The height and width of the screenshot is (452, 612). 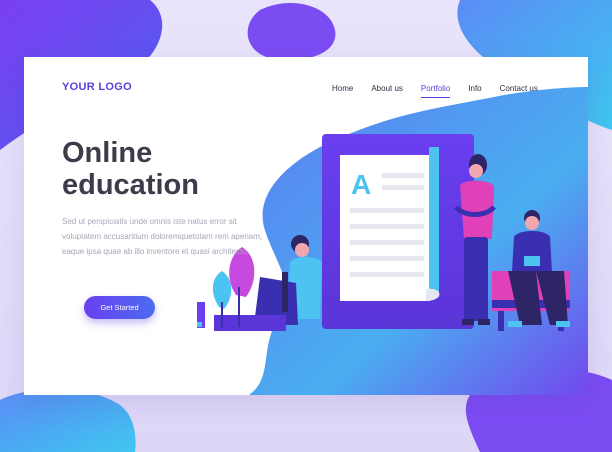 I want to click on hero-title-line2: education, so click(x=130, y=185).